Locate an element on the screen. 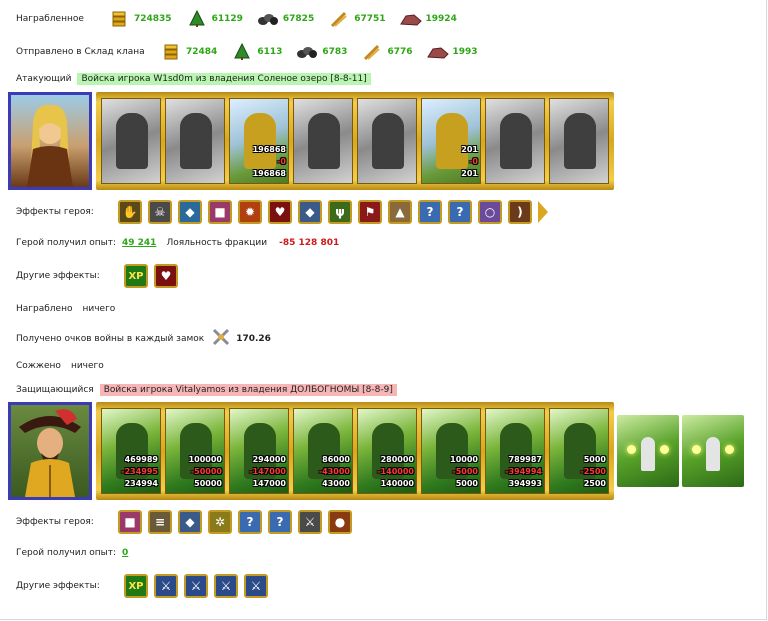 Image resolution: width=768 pixels, height=621 pixels. ring-icon: ○ is located at coordinates (490, 212).